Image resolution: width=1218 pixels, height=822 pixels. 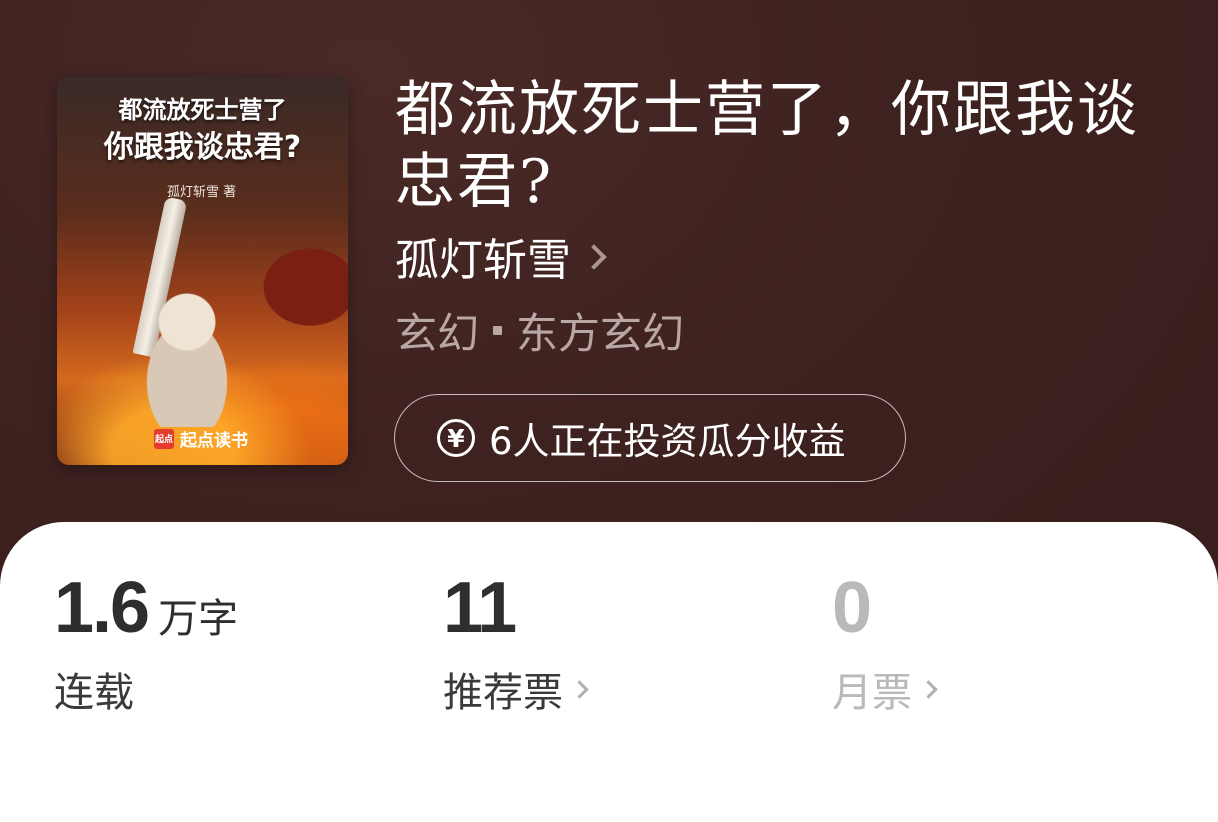 I want to click on publisher-badge-icon: 起点, so click(x=164, y=438).